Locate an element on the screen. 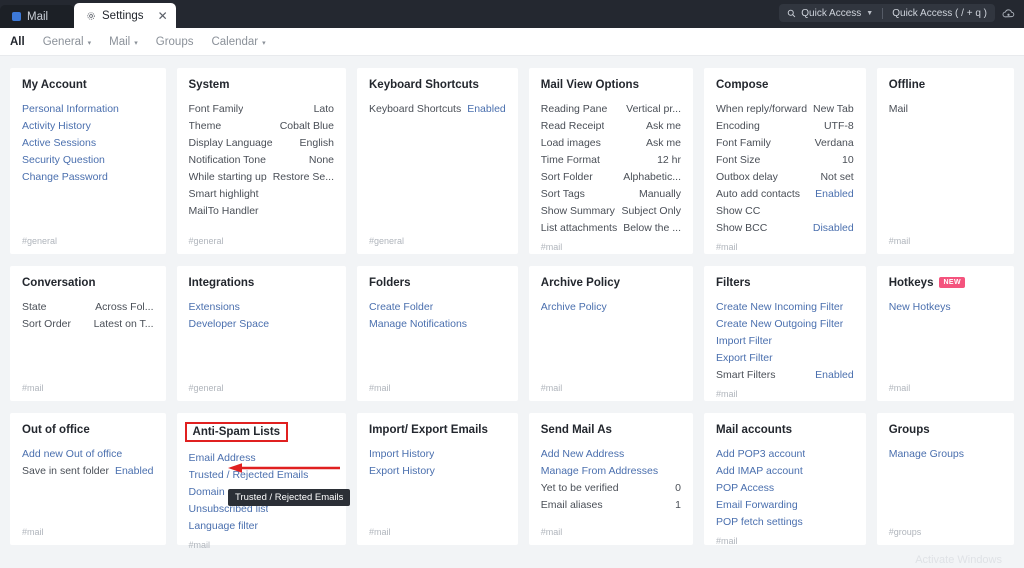 The height and width of the screenshot is (568, 1024). setting-link: Export Filter is located at coordinates (744, 358).